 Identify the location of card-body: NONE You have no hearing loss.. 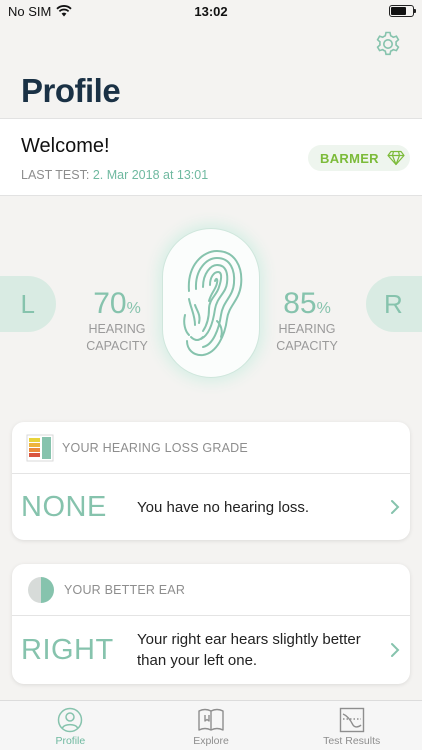
(211, 507).